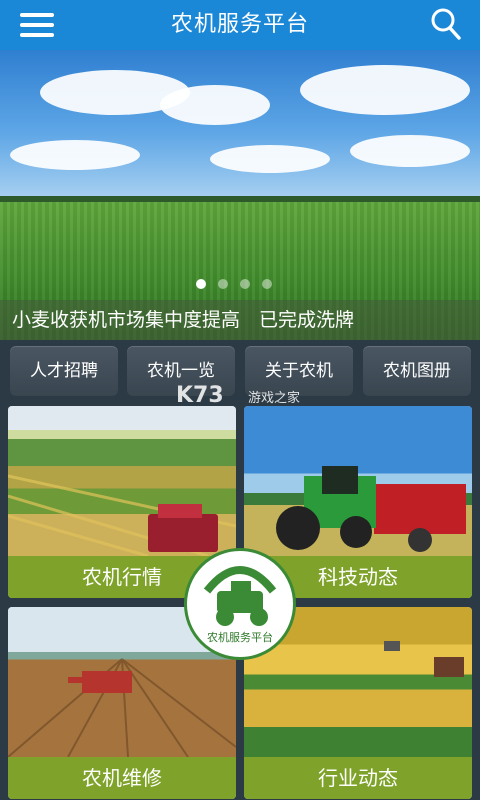  I want to click on logo-caption: 农机服务平台, so click(240, 637).